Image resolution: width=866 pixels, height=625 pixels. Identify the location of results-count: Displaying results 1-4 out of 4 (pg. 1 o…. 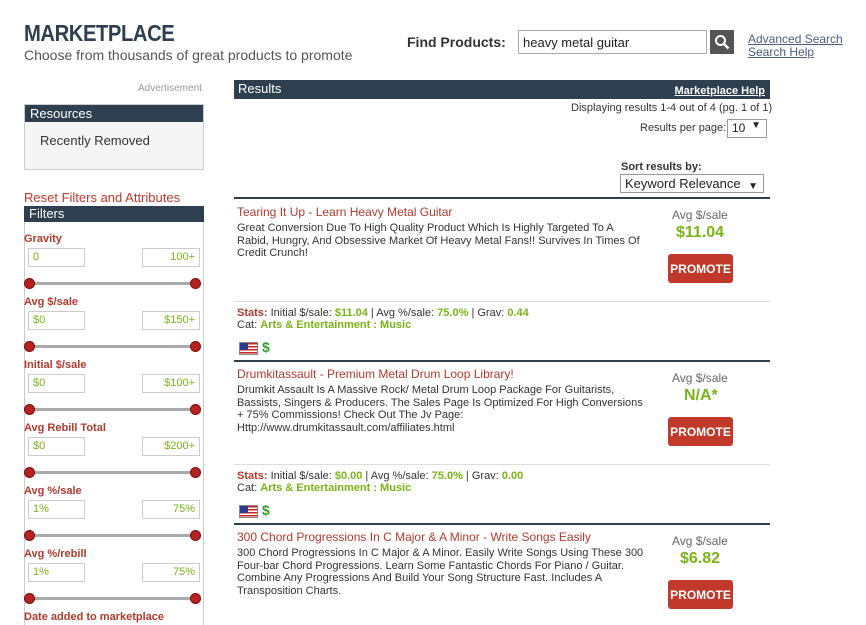
(672, 108).